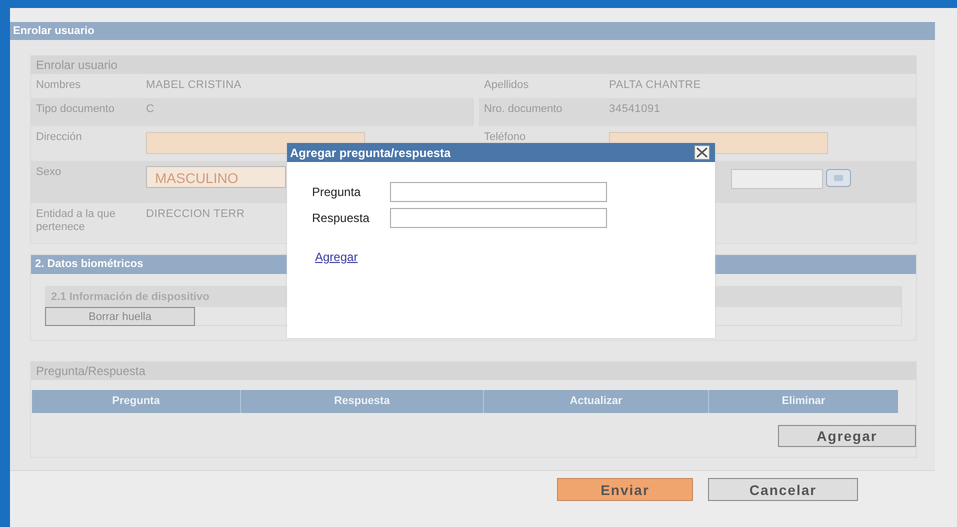 Image resolution: width=957 pixels, height=527 pixels. I want to click on field-label: Entidad a la que pertenece, so click(76, 221).